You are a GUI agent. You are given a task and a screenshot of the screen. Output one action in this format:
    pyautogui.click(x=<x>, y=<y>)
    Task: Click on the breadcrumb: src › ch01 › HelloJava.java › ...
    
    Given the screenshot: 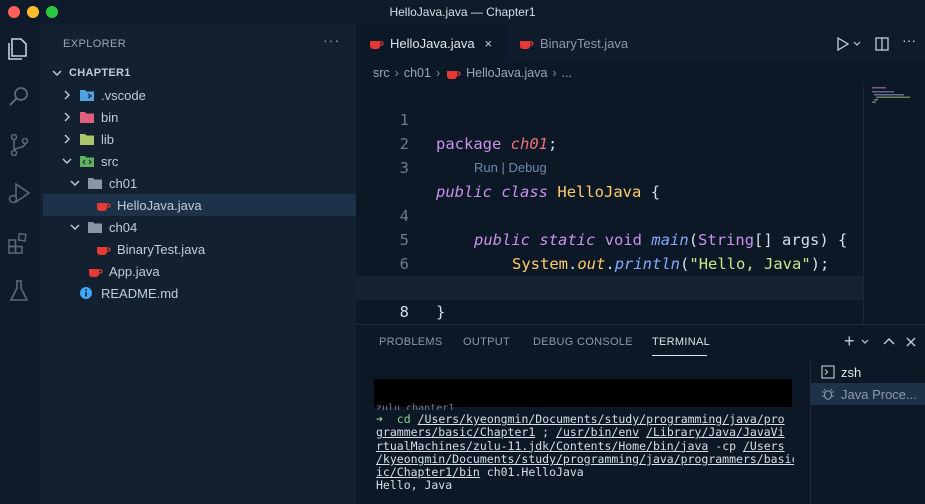 What is the action you would take?
    pyautogui.click(x=640, y=73)
    